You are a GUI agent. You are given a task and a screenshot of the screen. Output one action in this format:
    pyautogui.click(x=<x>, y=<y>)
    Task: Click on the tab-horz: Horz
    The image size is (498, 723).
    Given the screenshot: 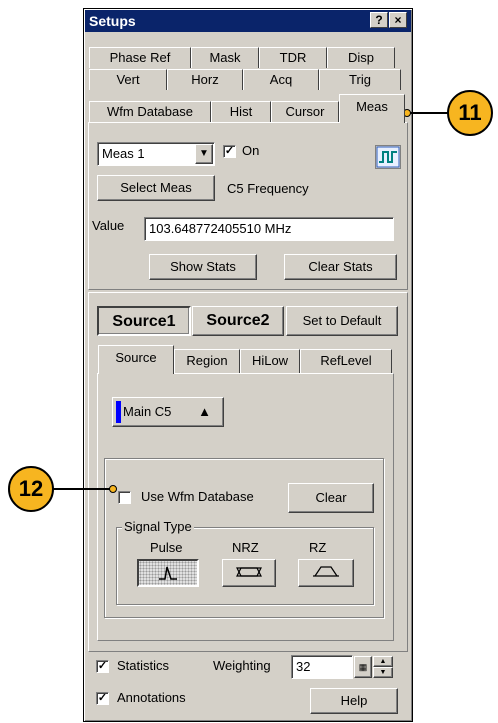 What is the action you would take?
    pyautogui.click(x=205, y=79)
    